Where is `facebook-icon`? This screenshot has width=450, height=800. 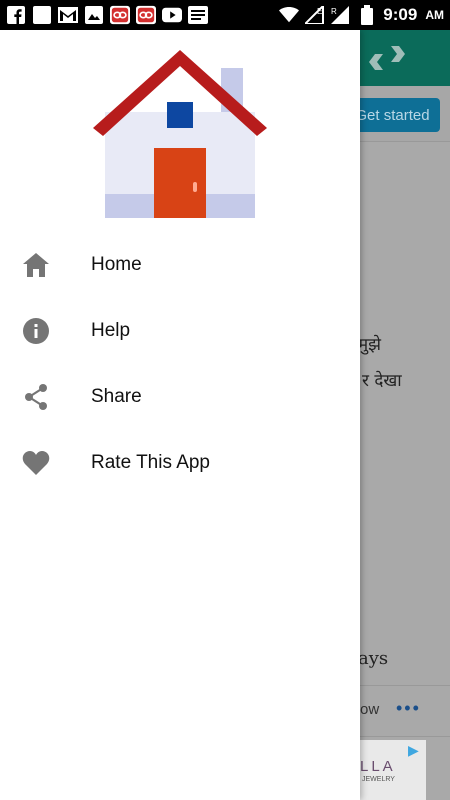 facebook-icon is located at coordinates (16, 15).